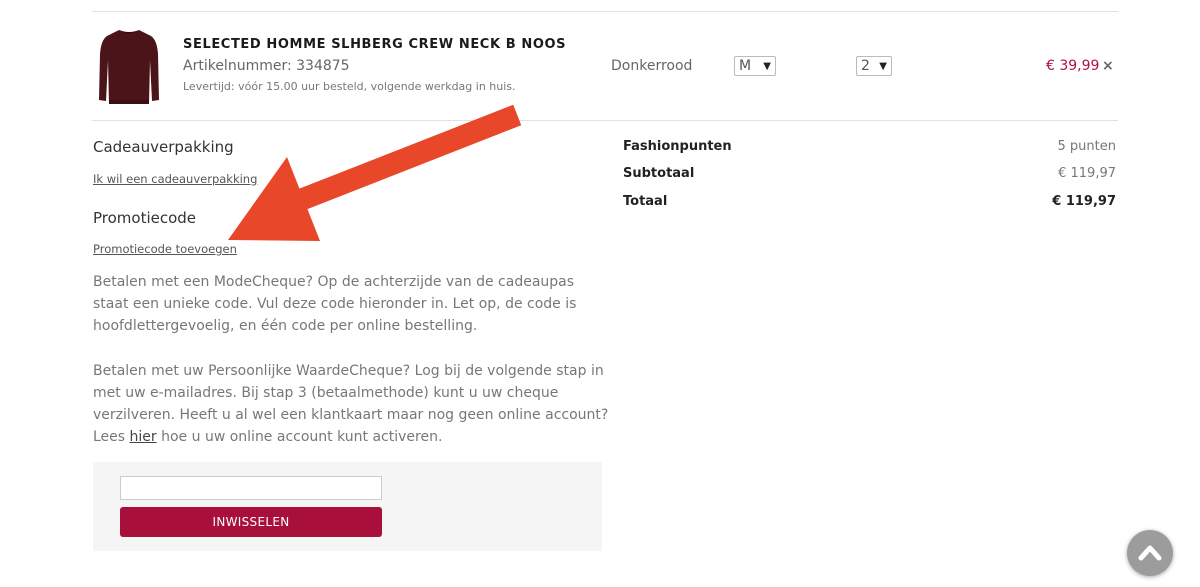  What do you see at coordinates (374, 44) in the screenshot?
I see `product-name: SELECTED HOMME SLHBERG CREW NECK B NOOS` at bounding box center [374, 44].